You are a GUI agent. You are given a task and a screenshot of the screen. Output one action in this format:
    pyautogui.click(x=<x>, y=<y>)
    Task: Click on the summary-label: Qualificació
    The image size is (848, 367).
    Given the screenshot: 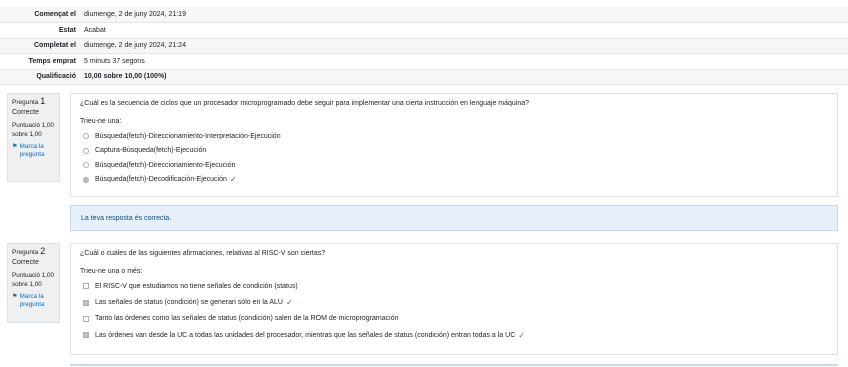 What is the action you would take?
    pyautogui.click(x=40, y=77)
    